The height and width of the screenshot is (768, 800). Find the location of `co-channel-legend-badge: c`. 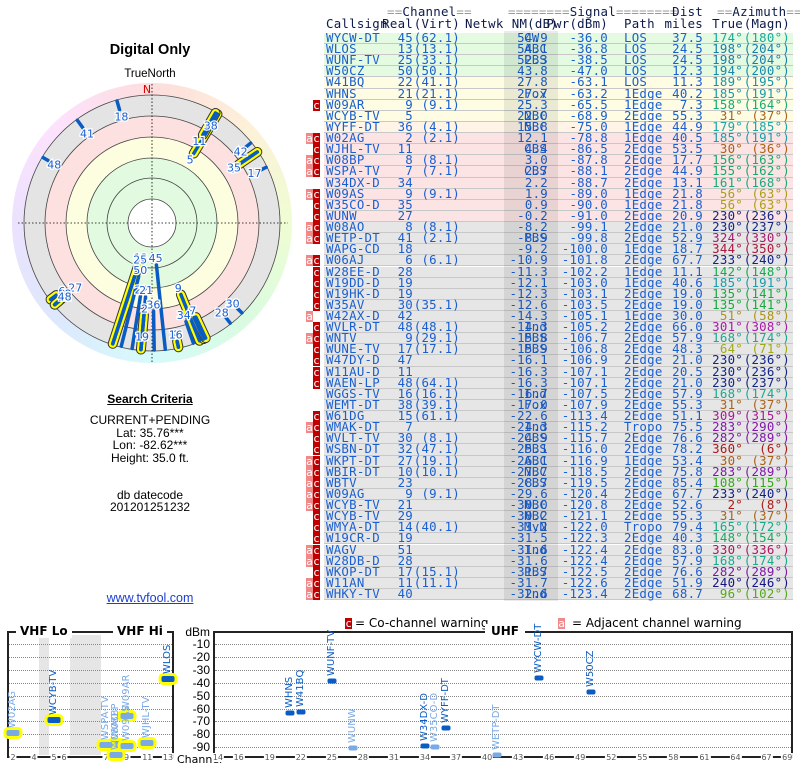

co-channel-legend-badge: c is located at coordinates (348, 623).